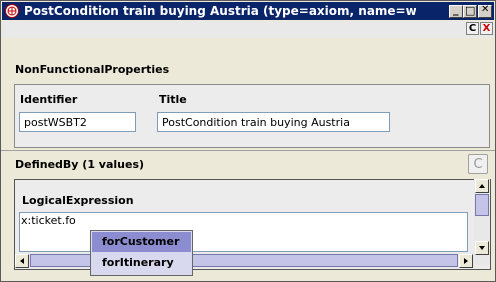 This screenshot has width=496, height=282. I want to click on maximize-button: □, so click(470, 11).